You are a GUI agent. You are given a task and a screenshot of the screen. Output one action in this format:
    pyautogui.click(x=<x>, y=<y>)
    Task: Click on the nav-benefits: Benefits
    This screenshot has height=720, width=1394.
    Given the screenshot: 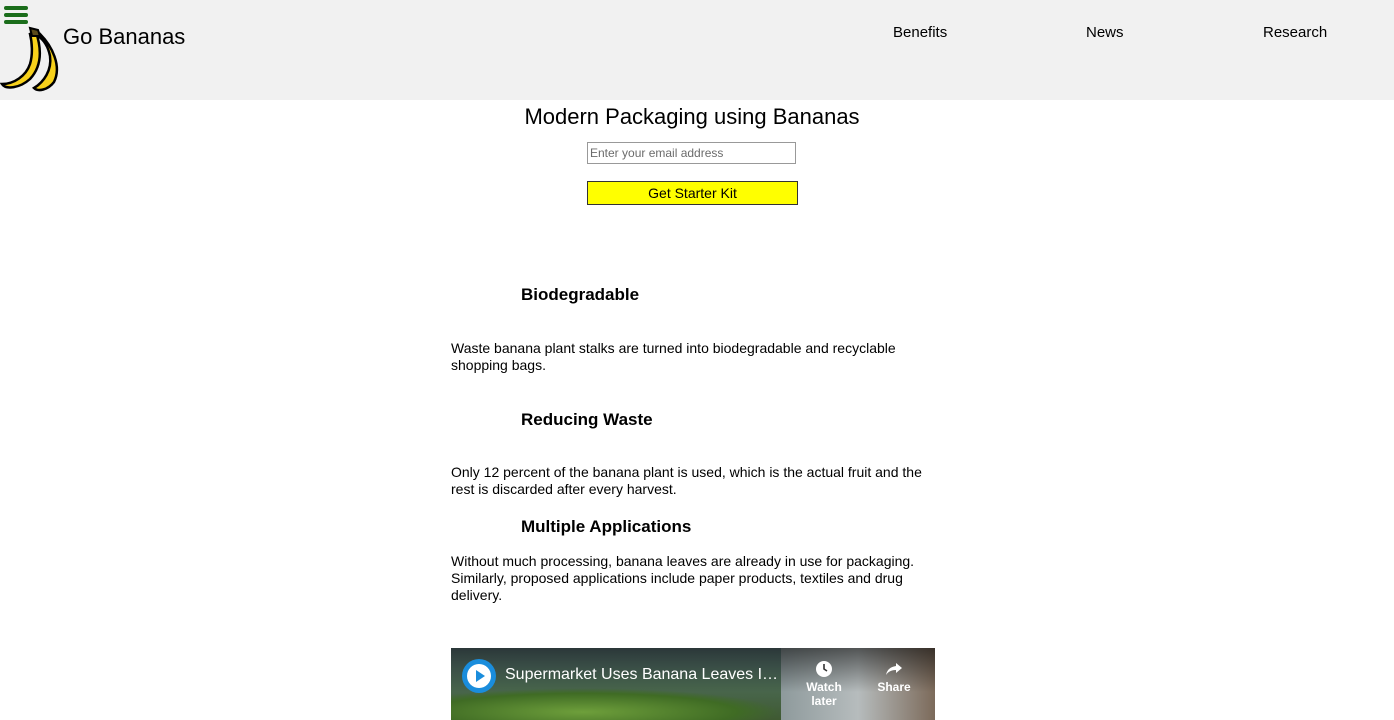 What is the action you would take?
    pyautogui.click(x=920, y=32)
    